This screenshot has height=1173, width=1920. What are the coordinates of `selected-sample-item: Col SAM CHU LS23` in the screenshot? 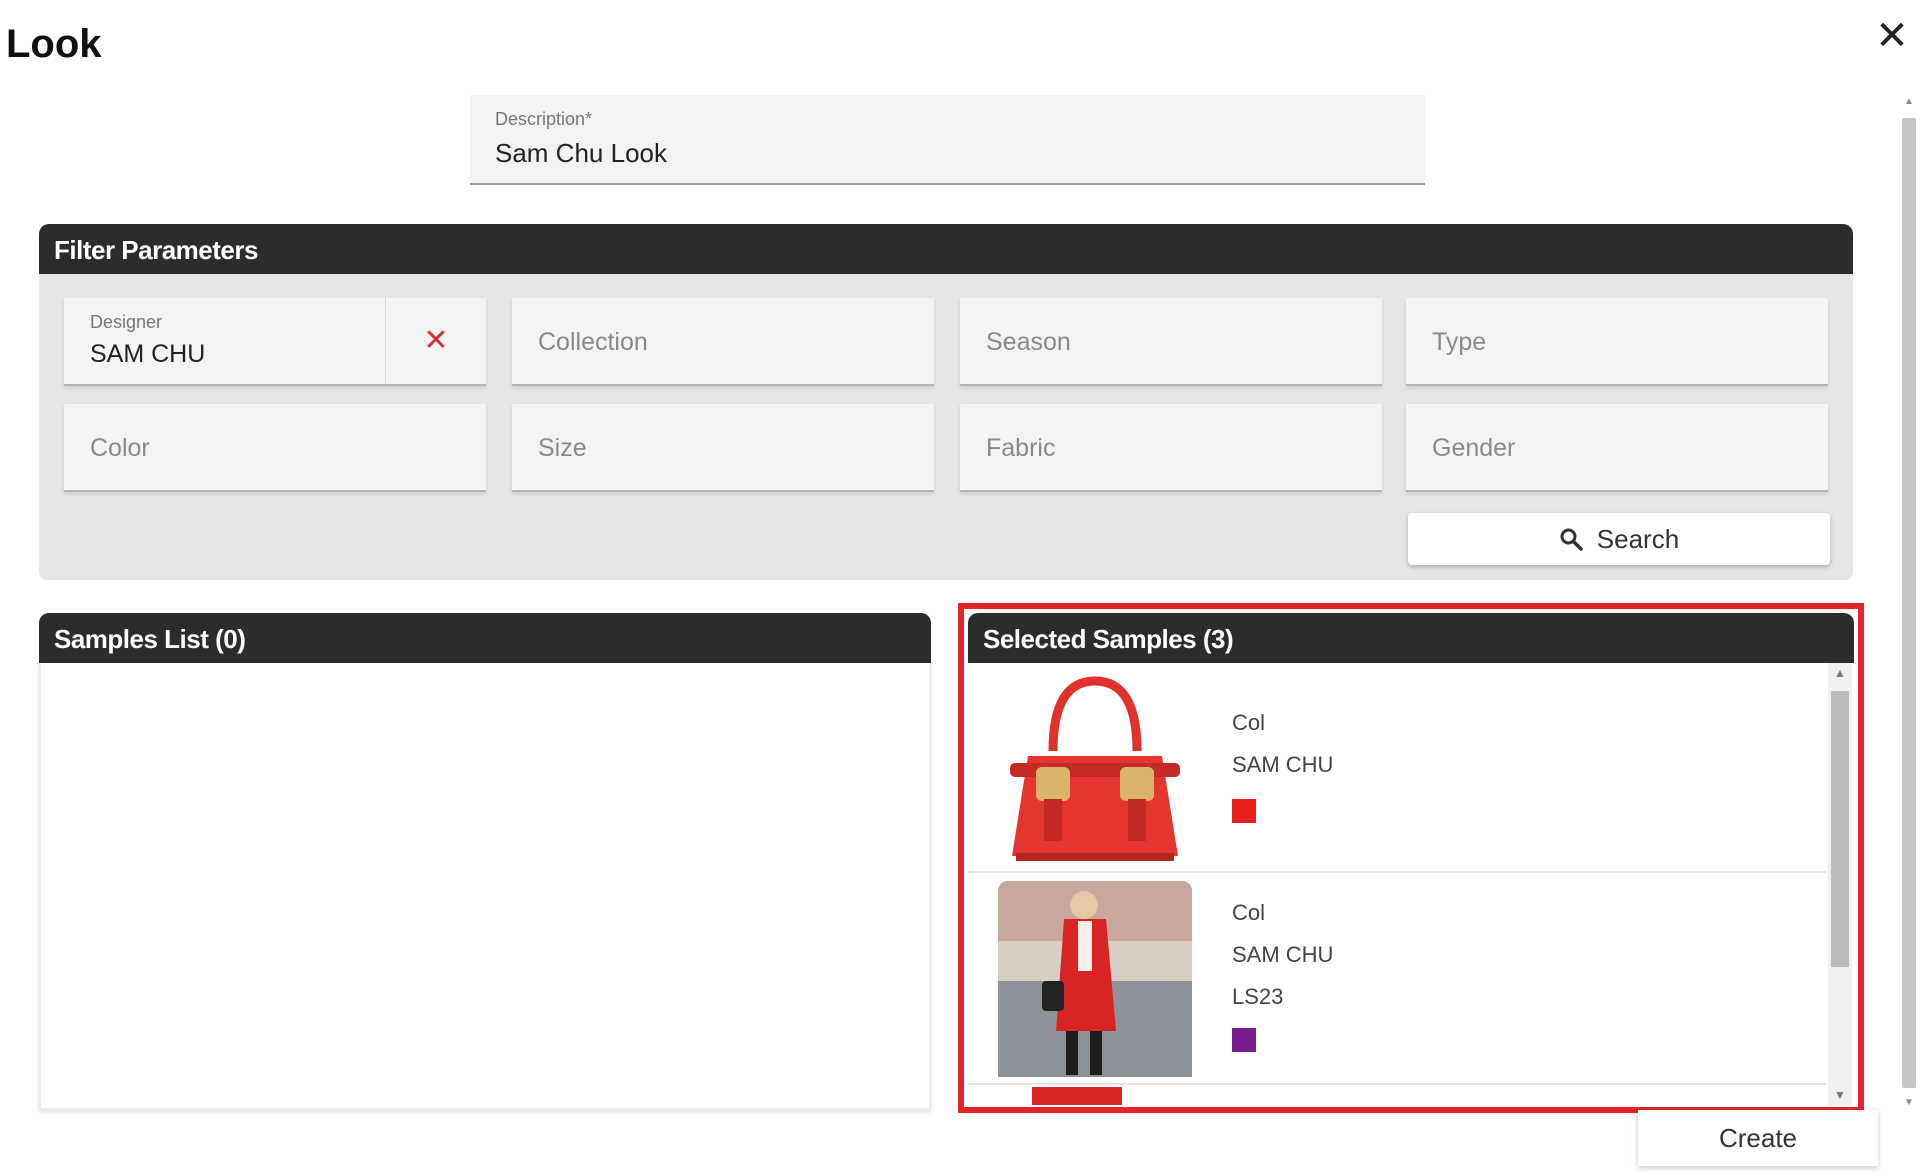 It's located at (1397, 979).